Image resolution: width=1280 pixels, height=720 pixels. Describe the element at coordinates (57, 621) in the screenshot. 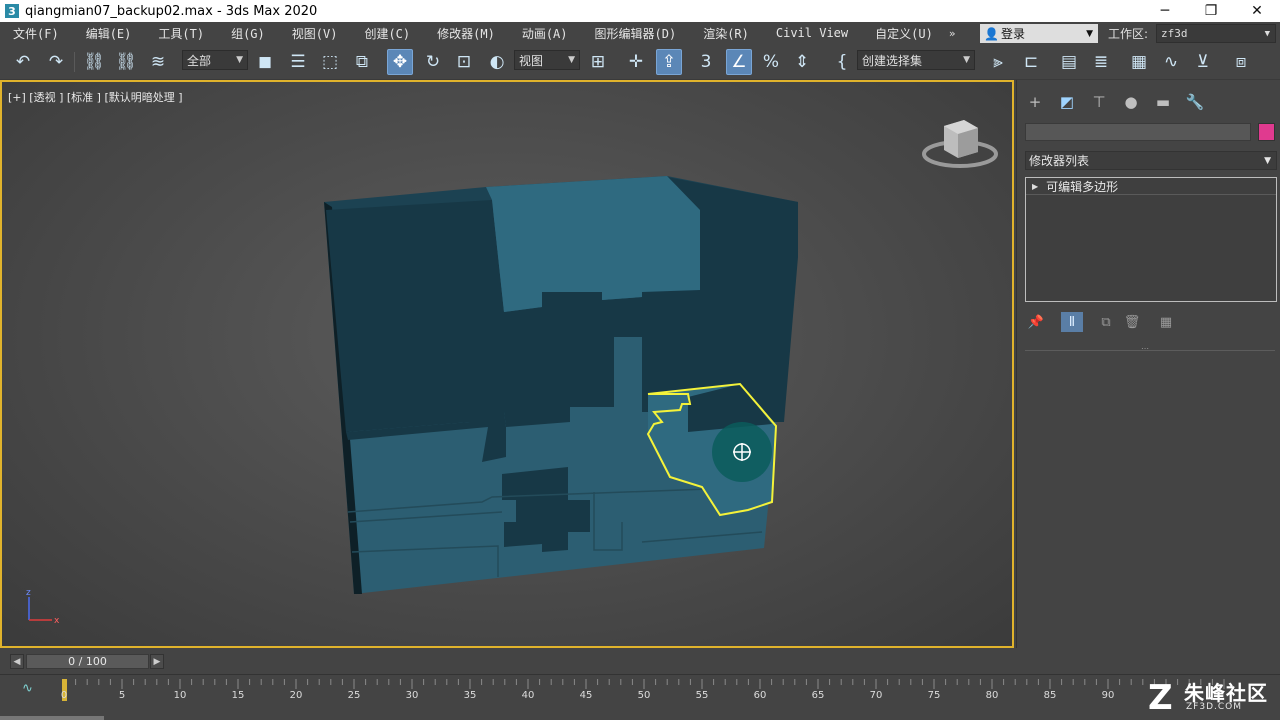

I see `axis-x-label: x` at that location.